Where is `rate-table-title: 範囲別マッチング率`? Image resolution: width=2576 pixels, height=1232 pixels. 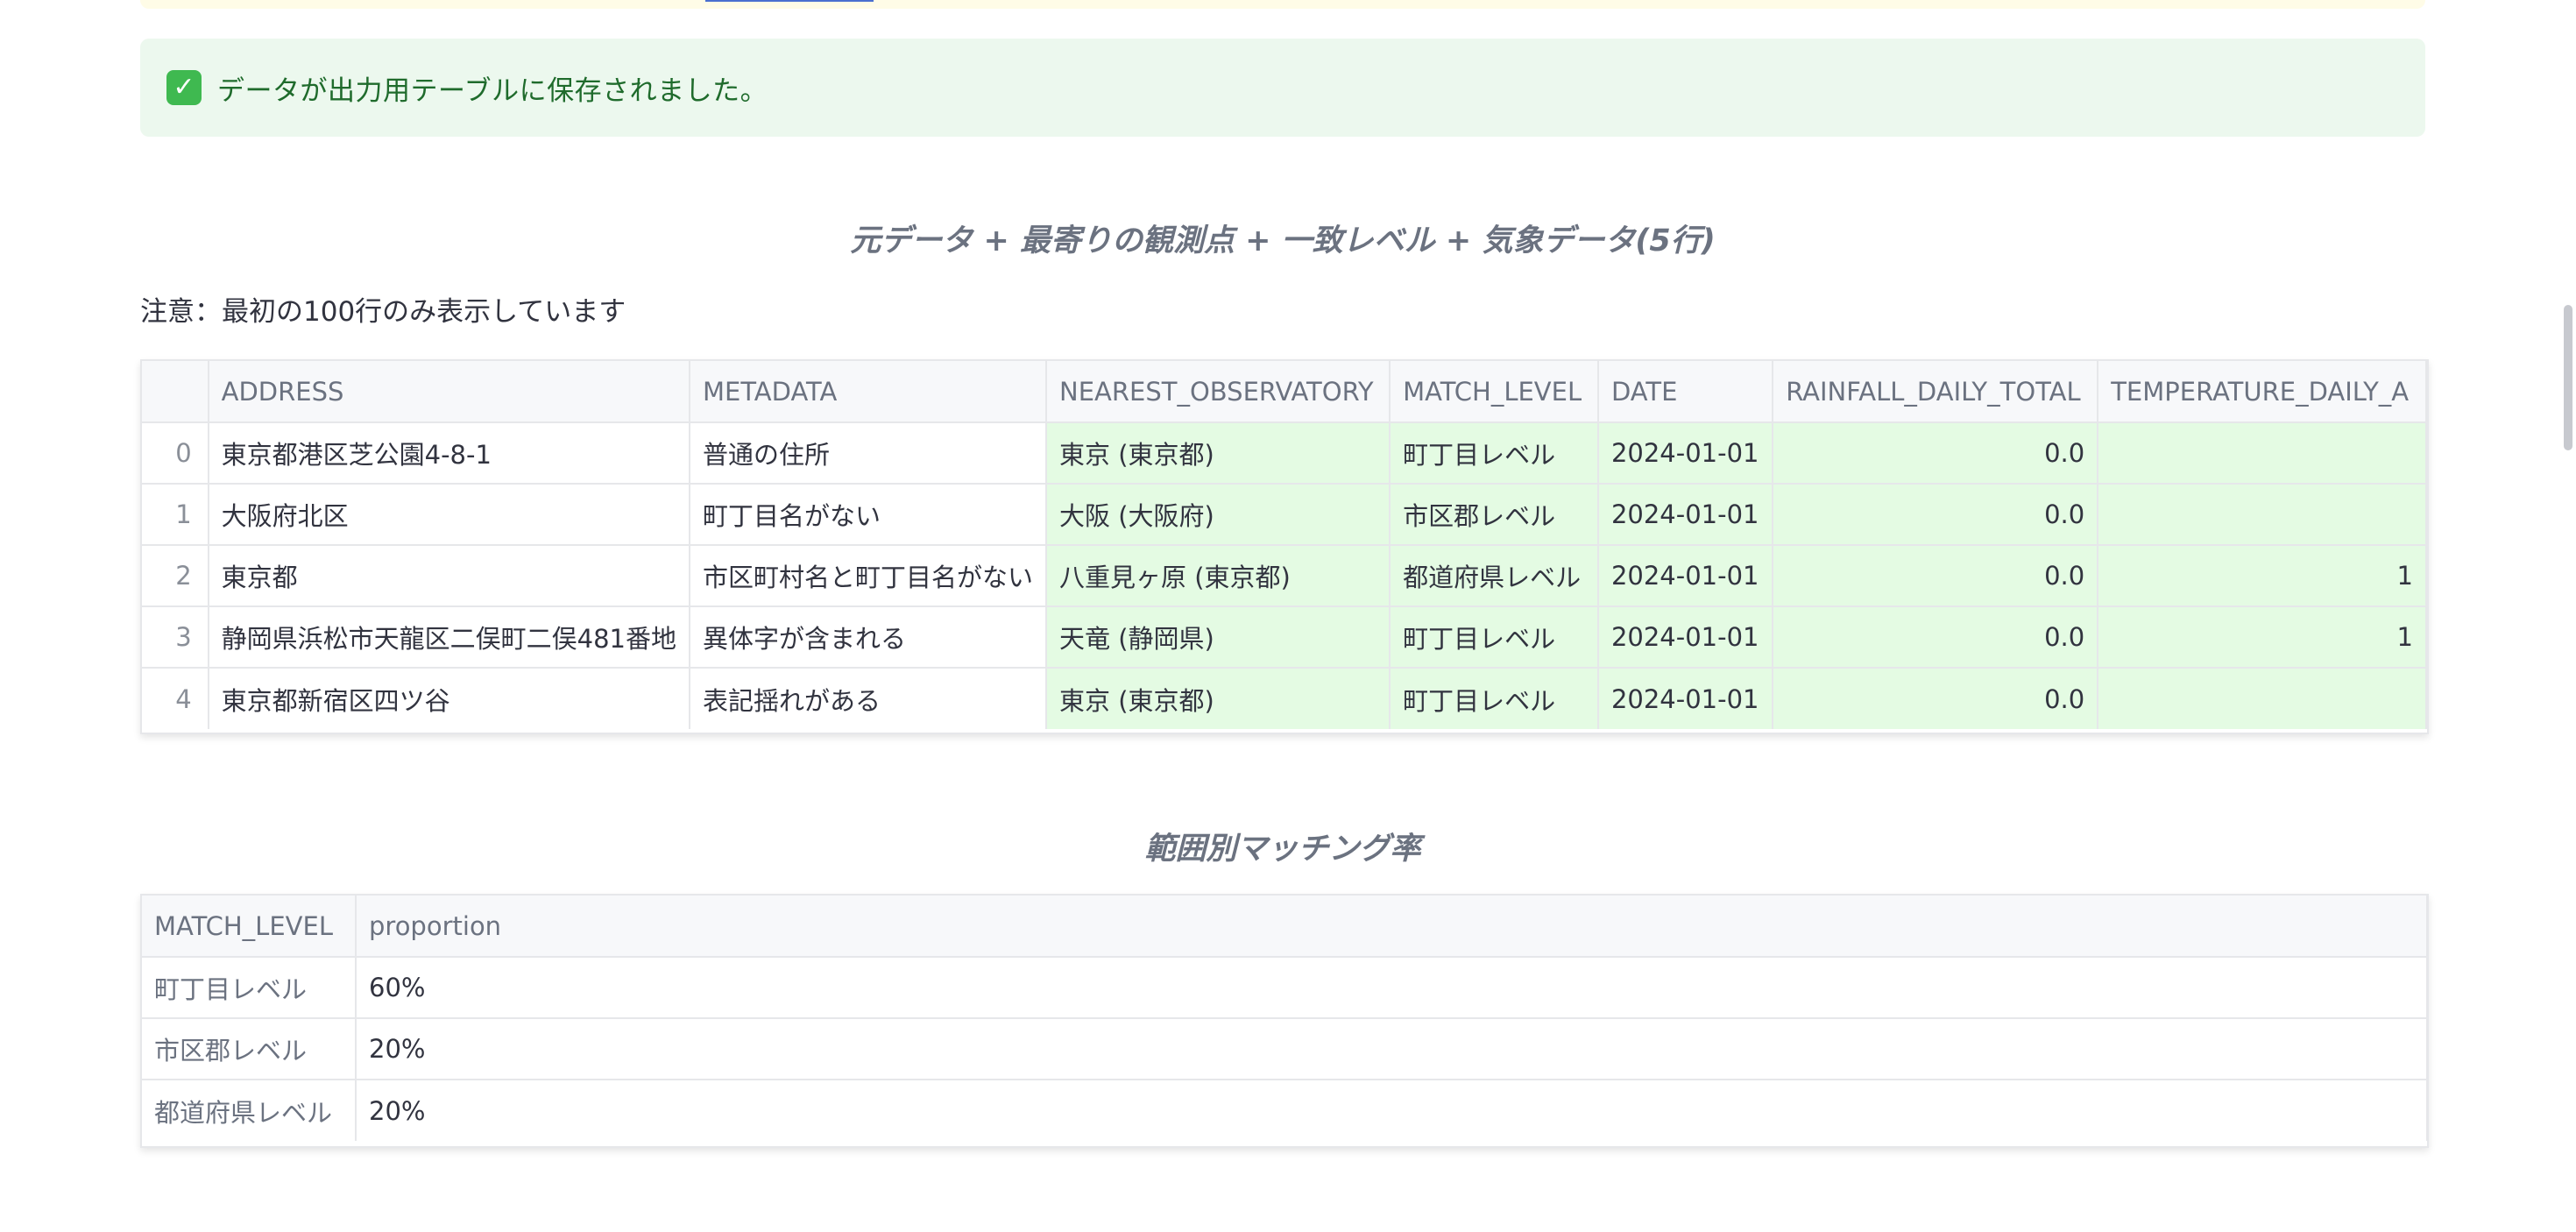
rate-table-title: 範囲別マッチング率 is located at coordinates (1282, 849).